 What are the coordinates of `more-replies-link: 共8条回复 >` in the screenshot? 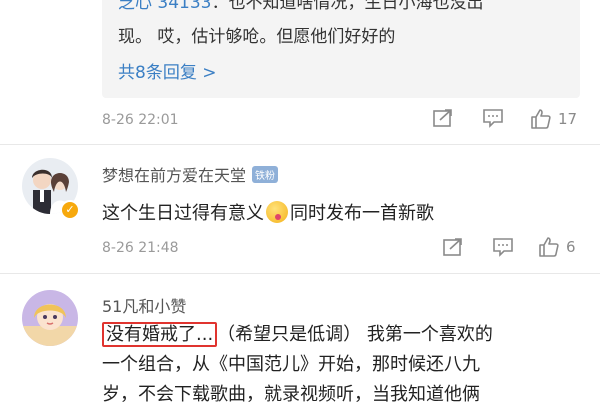 It's located at (167, 70).